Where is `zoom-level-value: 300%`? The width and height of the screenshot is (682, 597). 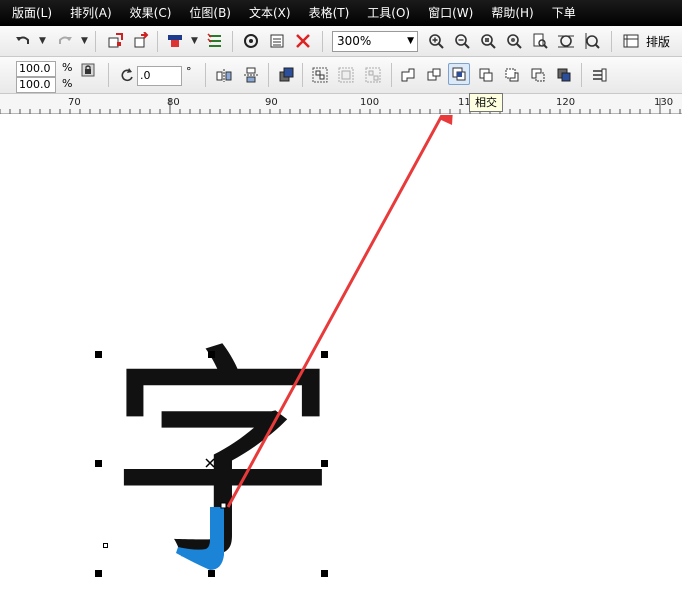 zoom-level-value: 300% is located at coordinates (354, 41).